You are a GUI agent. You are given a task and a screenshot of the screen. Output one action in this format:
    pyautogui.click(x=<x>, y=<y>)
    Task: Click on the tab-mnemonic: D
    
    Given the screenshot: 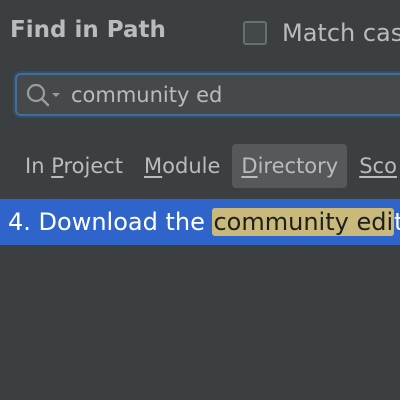 What is the action you would take?
    pyautogui.click(x=249, y=166)
    